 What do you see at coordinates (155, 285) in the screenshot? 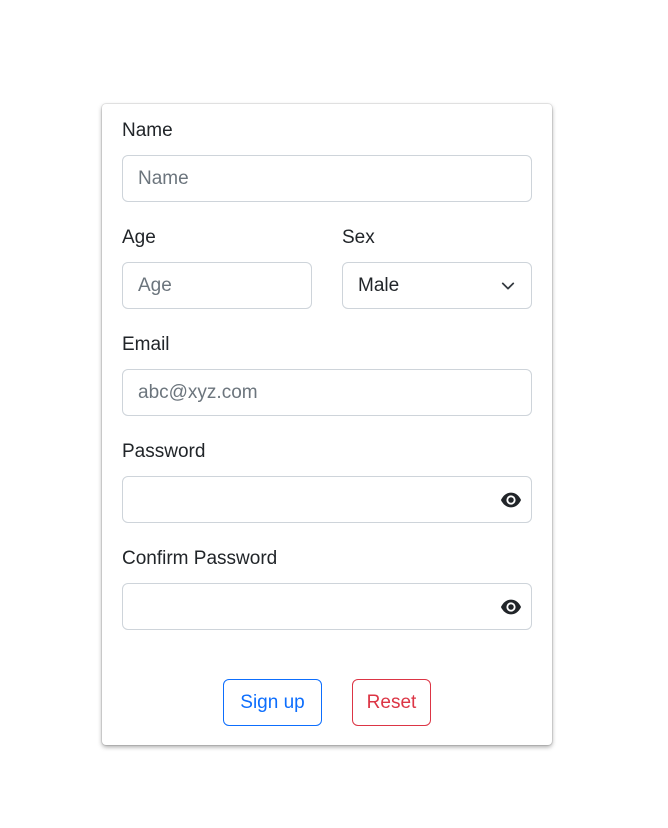
I see `age-placeholder: Age` at bounding box center [155, 285].